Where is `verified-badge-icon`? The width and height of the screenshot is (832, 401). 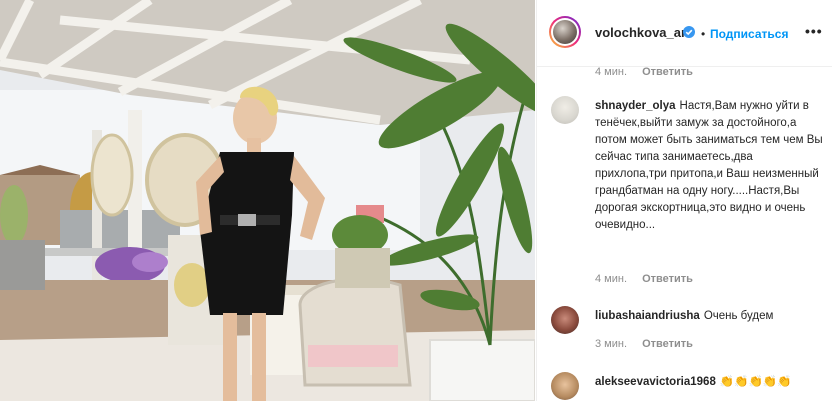
verified-badge-icon is located at coordinates (689, 32).